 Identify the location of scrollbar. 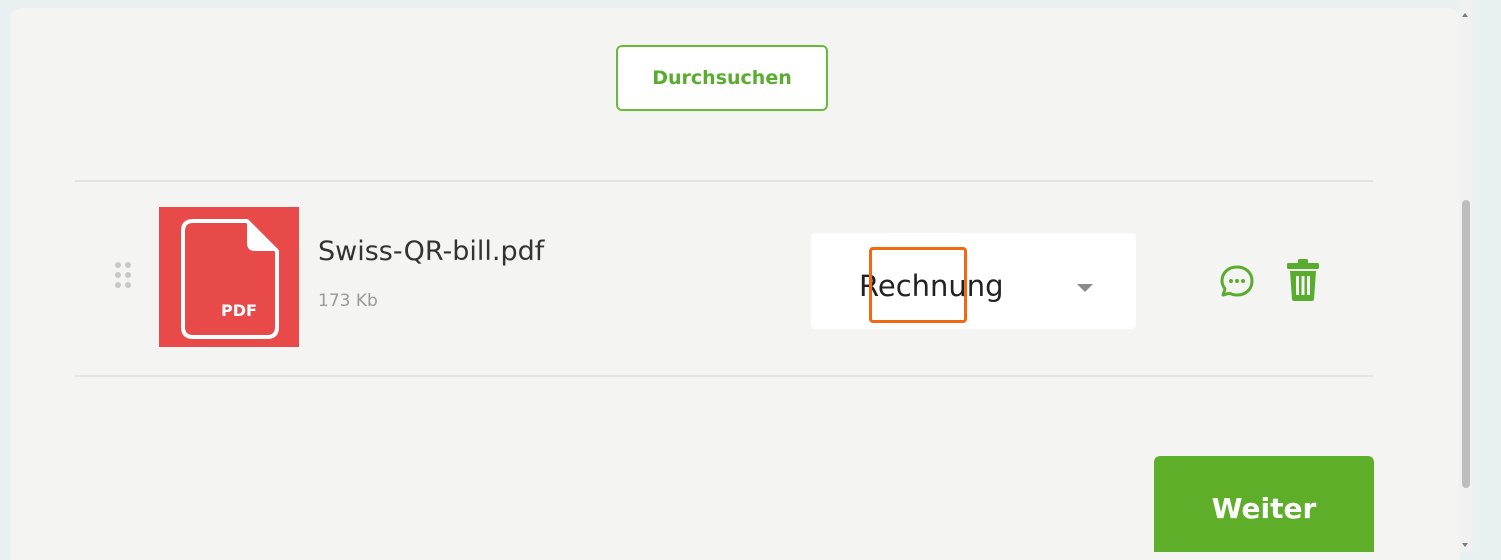
(1466, 276).